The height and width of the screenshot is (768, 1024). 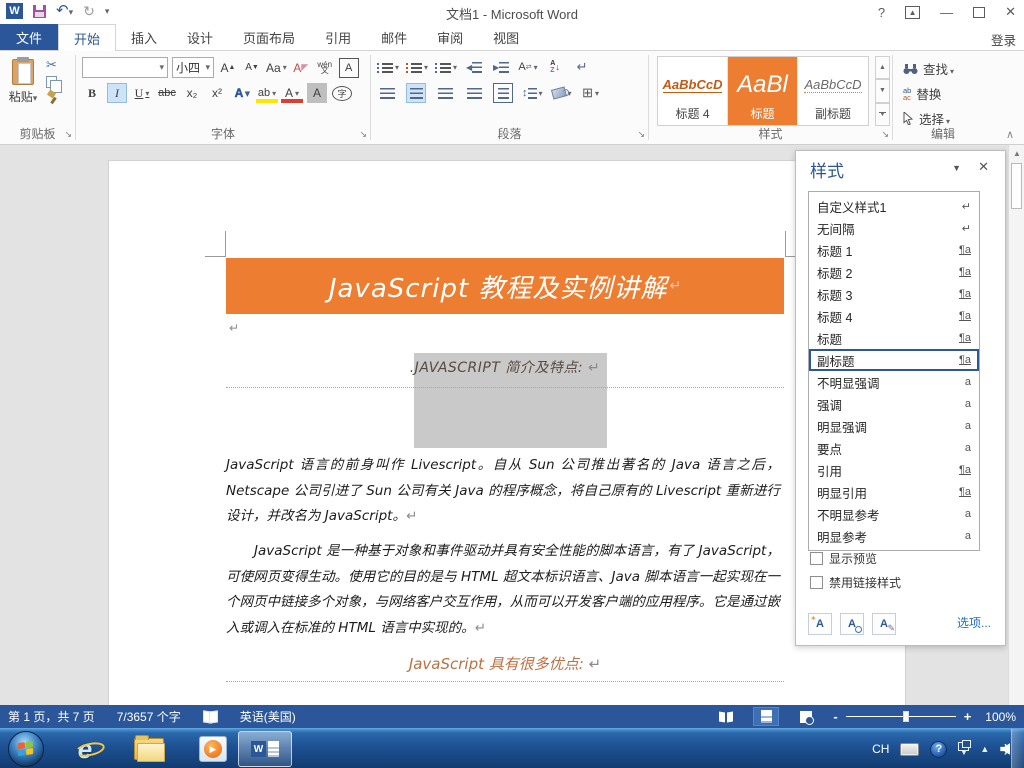 What do you see at coordinates (92, 93) in the screenshot?
I see `bold-button: B` at bounding box center [92, 93].